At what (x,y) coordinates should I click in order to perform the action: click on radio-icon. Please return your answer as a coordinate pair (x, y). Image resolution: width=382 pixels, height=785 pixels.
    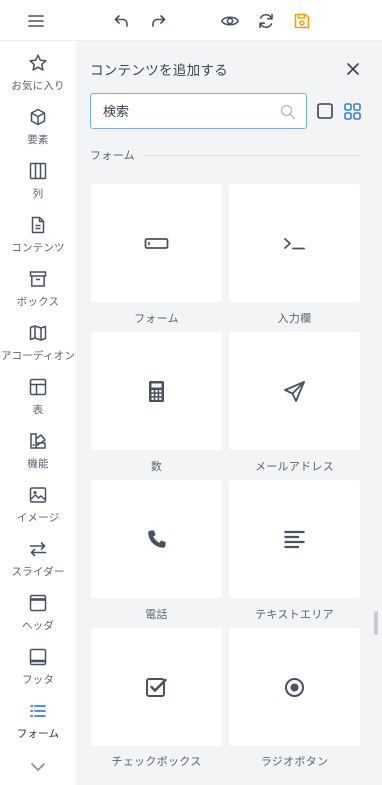
    Looking at the image, I should click on (294, 687).